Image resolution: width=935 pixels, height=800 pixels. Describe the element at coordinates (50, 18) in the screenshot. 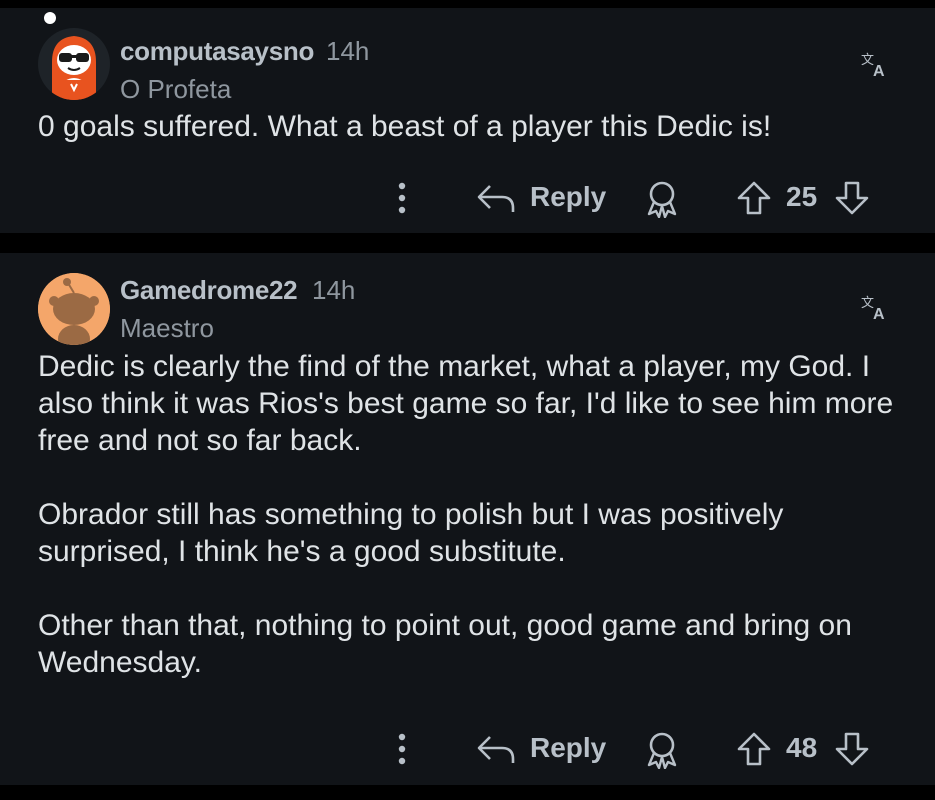

I see `online-indicator` at that location.